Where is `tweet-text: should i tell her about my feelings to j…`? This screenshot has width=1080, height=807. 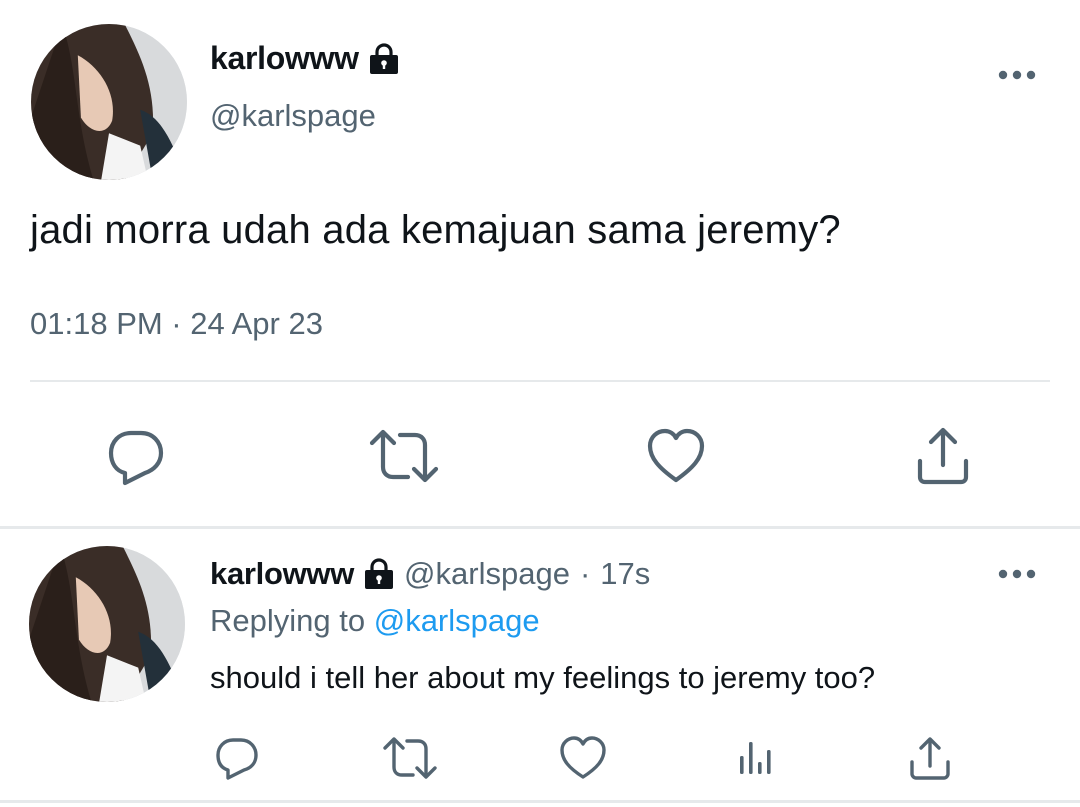 tweet-text: should i tell her about my feelings to j… is located at coordinates (543, 677).